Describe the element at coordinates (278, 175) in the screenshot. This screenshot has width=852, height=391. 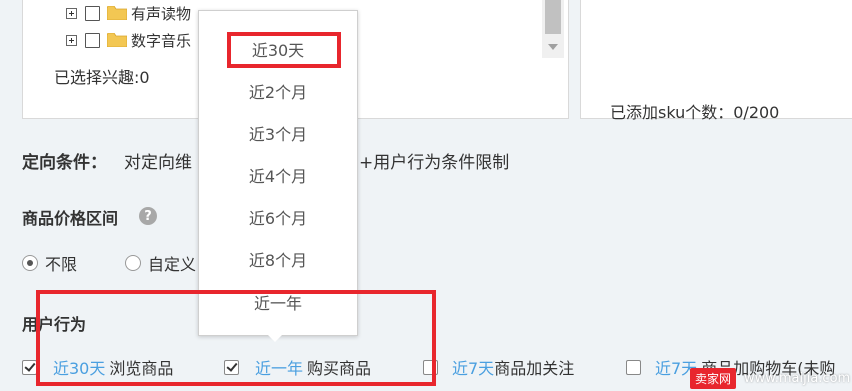
I see `dropdown-option: 近4个月` at that location.